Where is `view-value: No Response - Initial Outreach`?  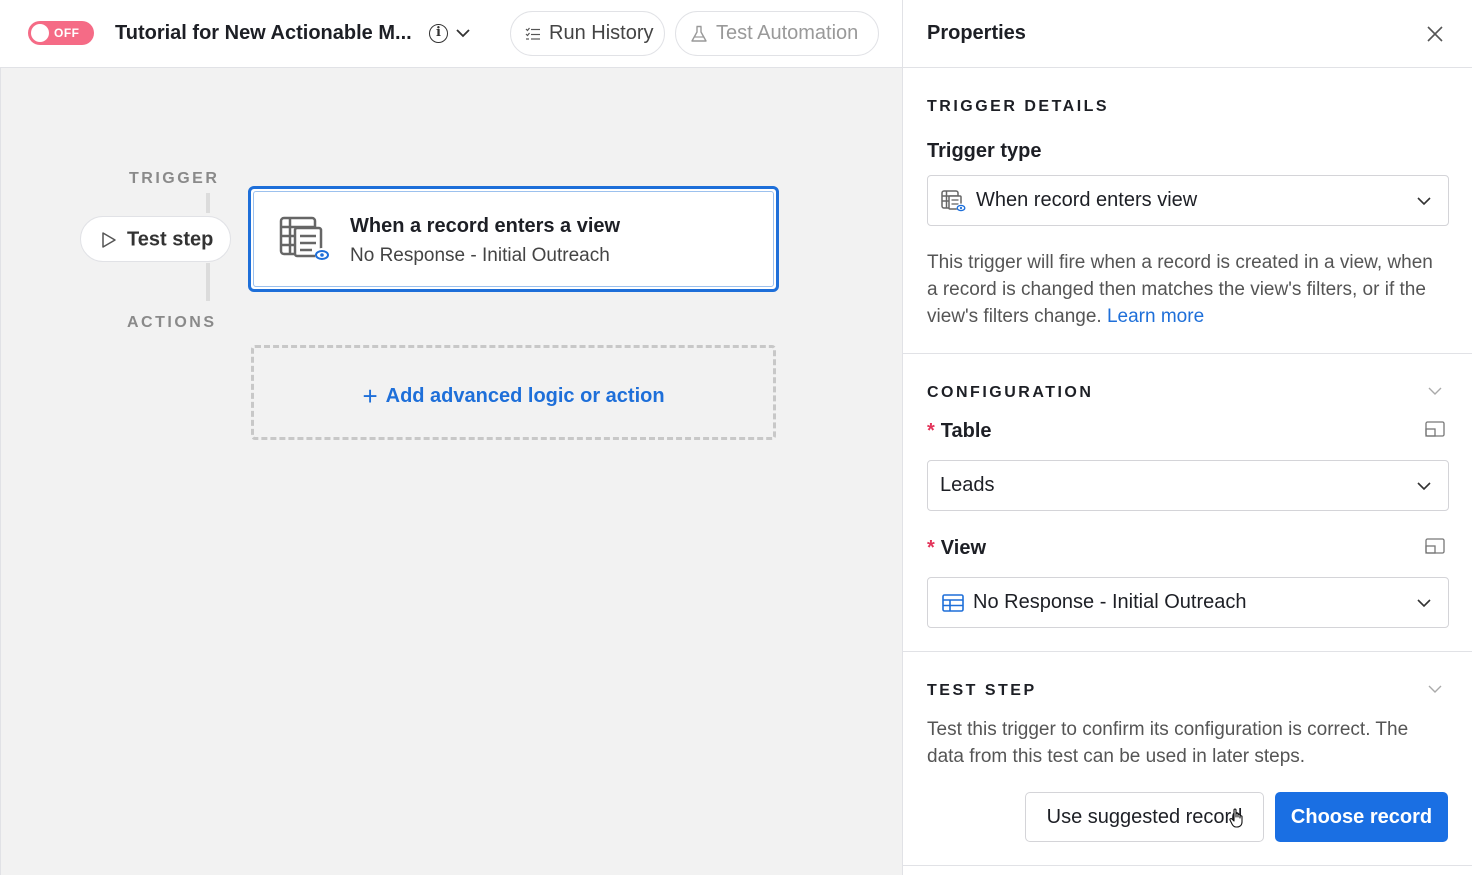
view-value: No Response - Initial Outreach is located at coordinates (1110, 602).